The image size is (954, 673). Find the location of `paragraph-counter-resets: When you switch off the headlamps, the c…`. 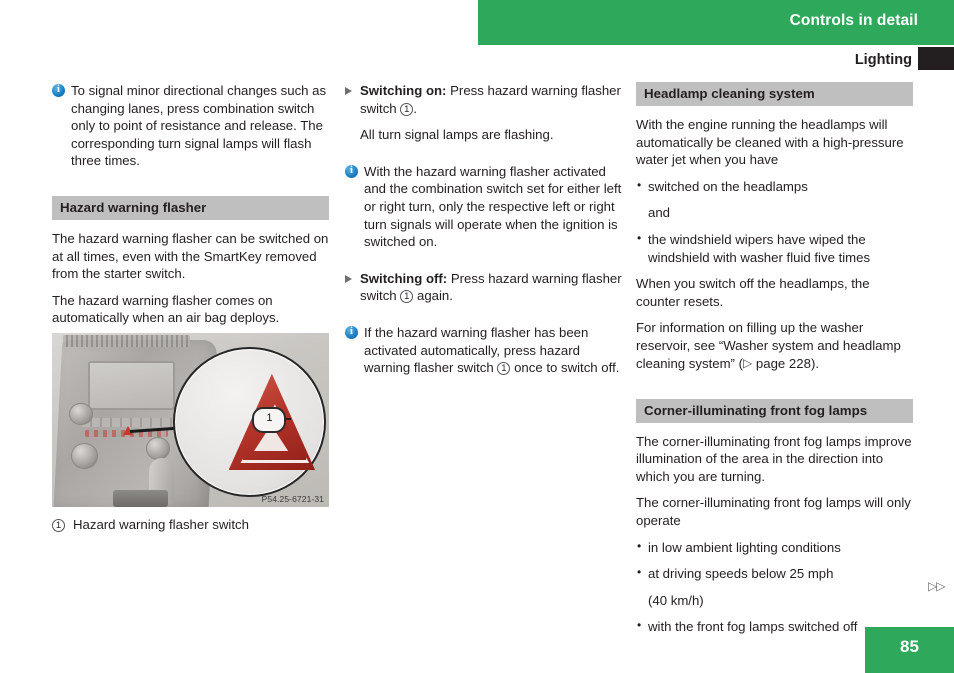

paragraph-counter-resets: When you switch off the headlamps, the c… is located at coordinates (753, 292).